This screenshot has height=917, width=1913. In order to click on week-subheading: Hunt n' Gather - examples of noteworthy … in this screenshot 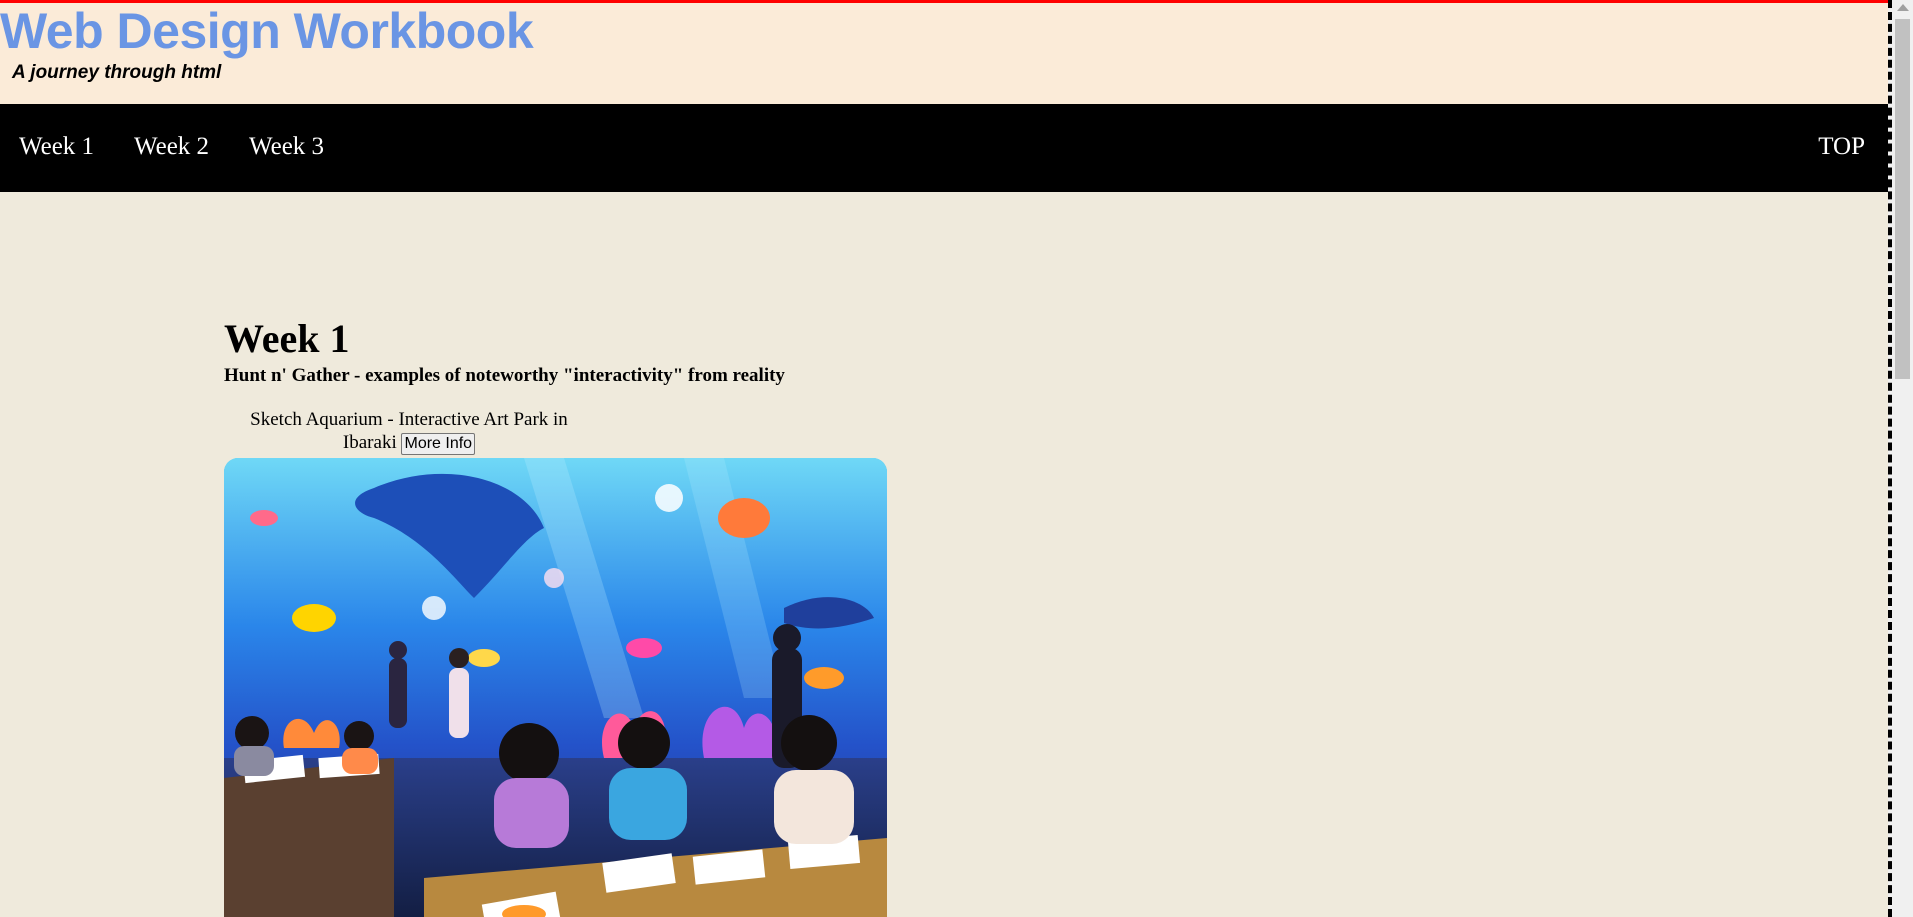, I will do `click(504, 375)`.